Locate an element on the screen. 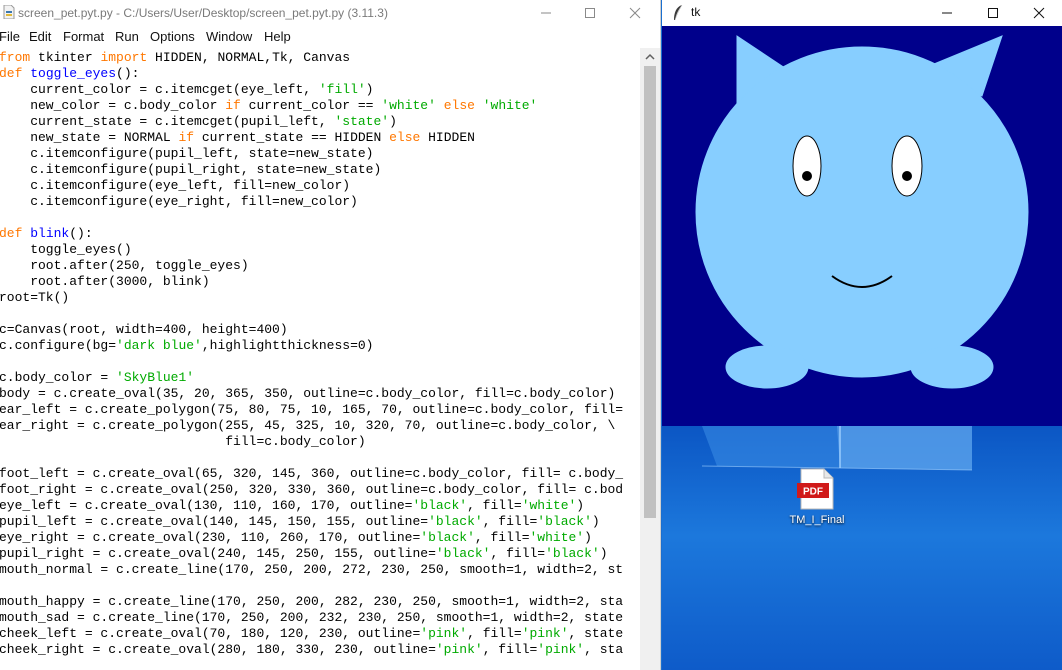 The image size is (1062, 670). tk-minimize-button is located at coordinates (947, 13).